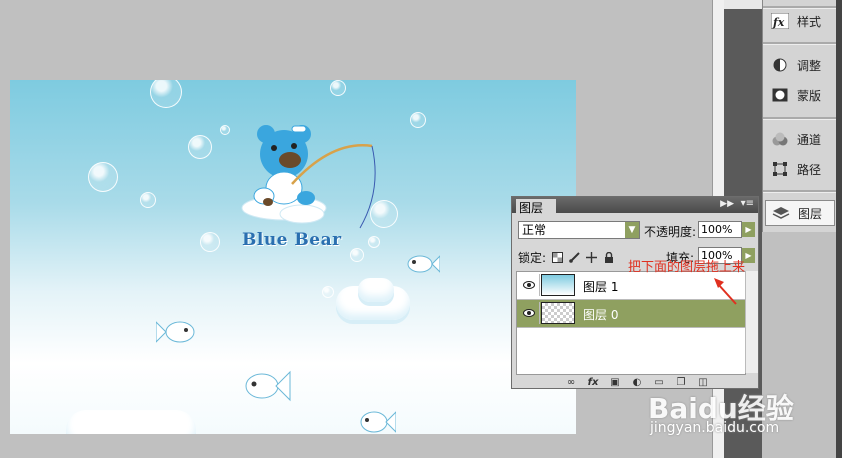 The height and width of the screenshot is (458, 842). I want to click on dock-item-styles: fx 样式, so click(799, 21).